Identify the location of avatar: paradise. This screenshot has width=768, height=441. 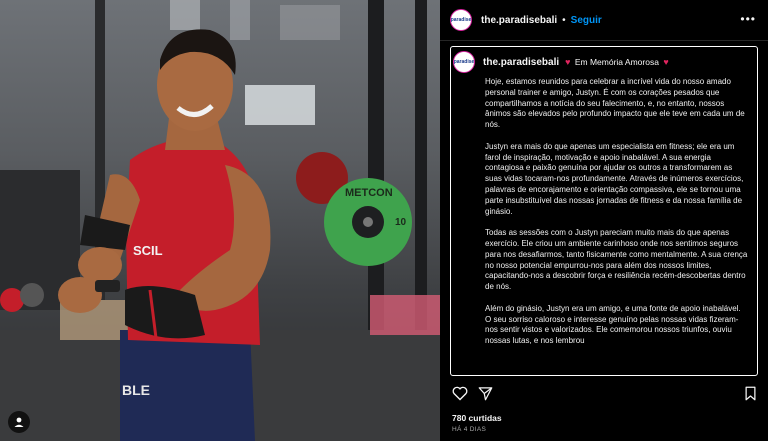
(461, 20).